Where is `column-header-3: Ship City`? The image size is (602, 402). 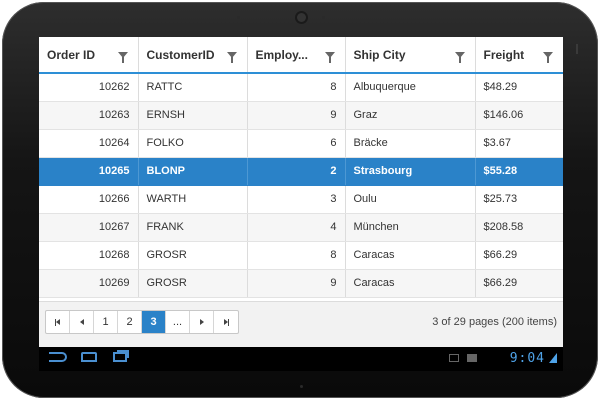 column-header-3: Ship City is located at coordinates (410, 55).